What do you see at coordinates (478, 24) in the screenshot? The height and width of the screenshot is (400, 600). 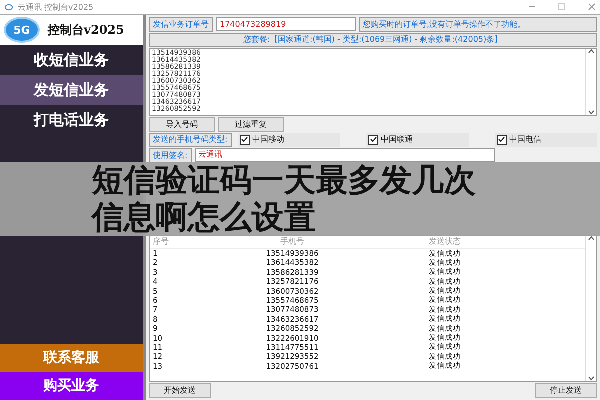 I see `order-hint: 您购买时的订单号,没有订单号操作不了功能。` at bounding box center [478, 24].